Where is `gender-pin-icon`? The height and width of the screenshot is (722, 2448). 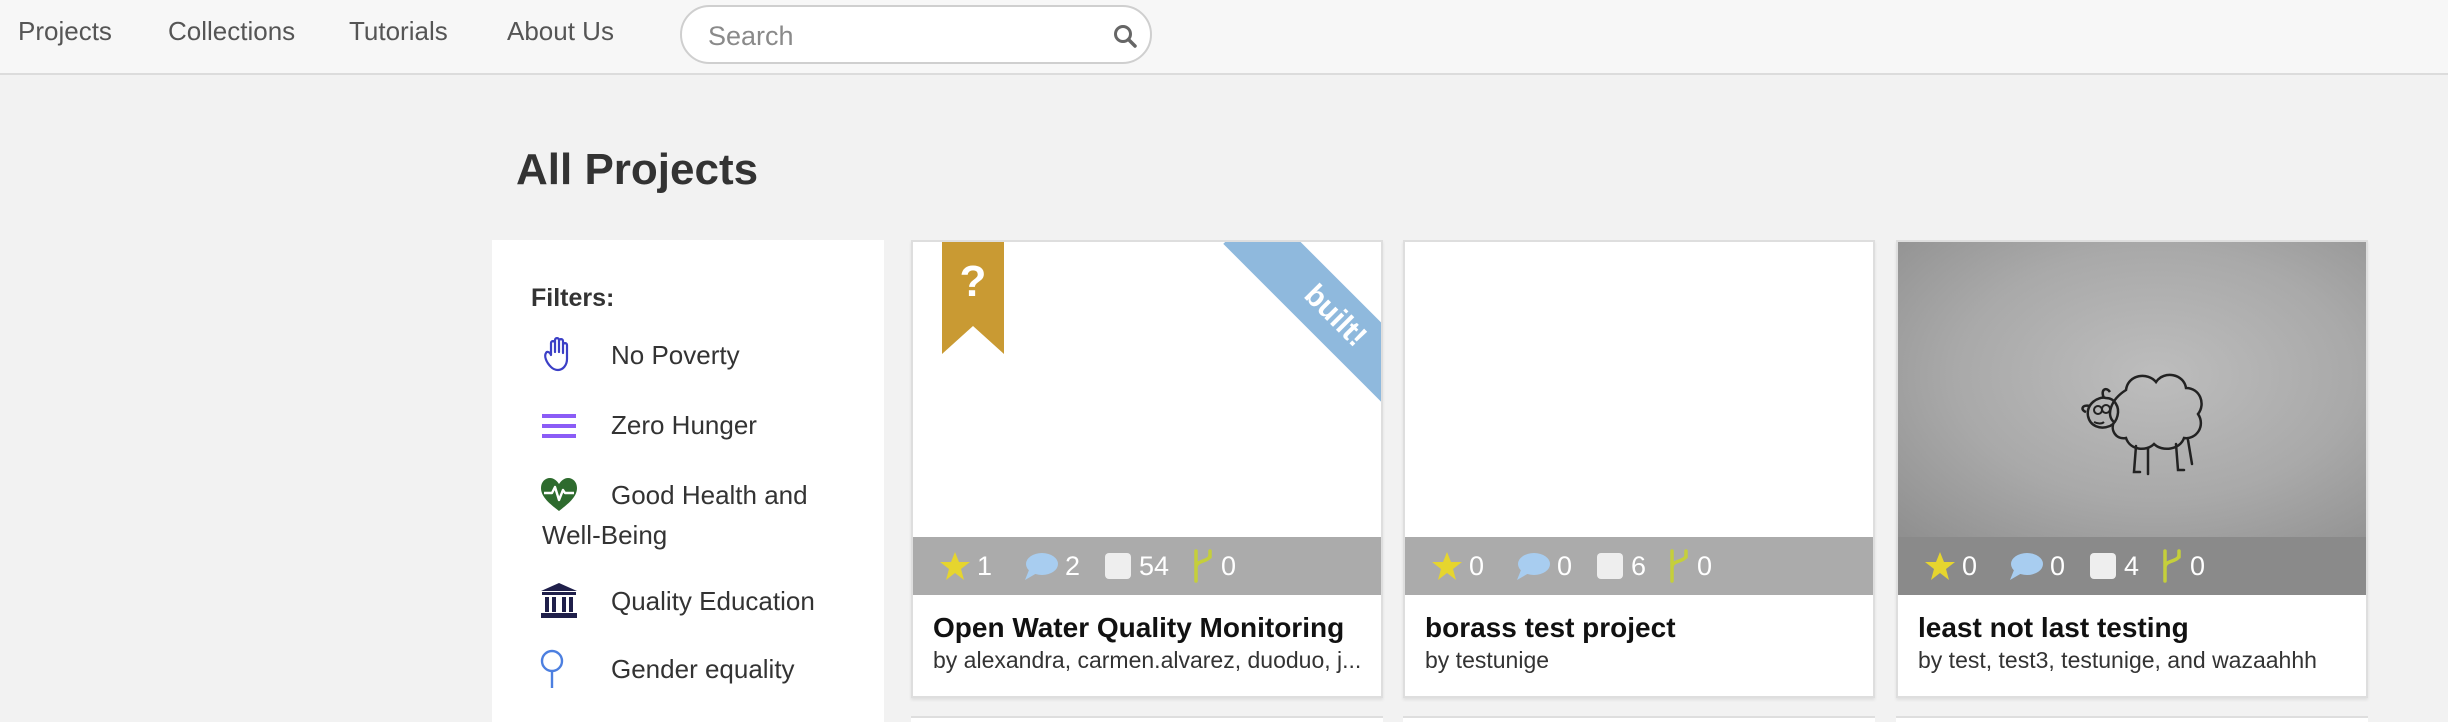
gender-pin-icon is located at coordinates (552, 668).